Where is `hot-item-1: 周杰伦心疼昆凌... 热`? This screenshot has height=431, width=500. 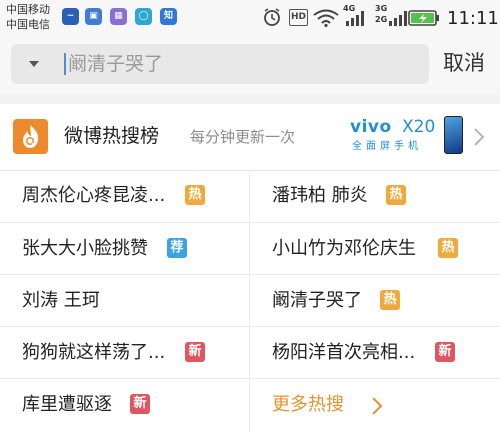
hot-item-1: 周杰伦心疼昆凌... 热 is located at coordinates (125, 196).